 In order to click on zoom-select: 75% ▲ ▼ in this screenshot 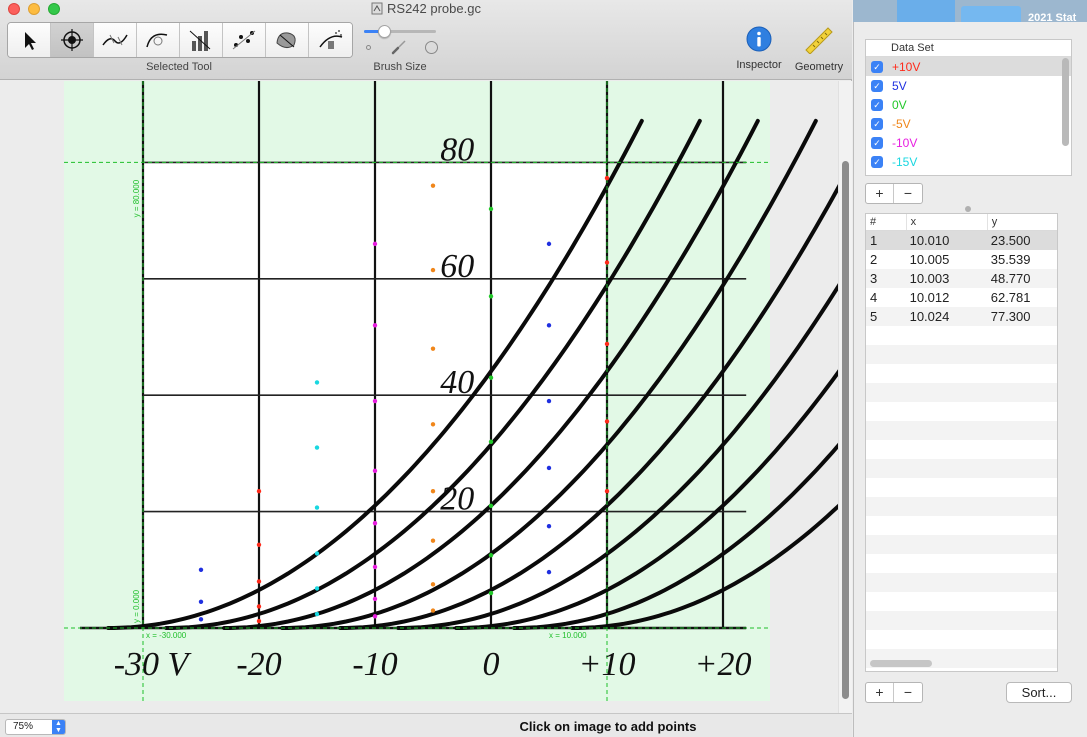, I will do `click(35, 727)`.